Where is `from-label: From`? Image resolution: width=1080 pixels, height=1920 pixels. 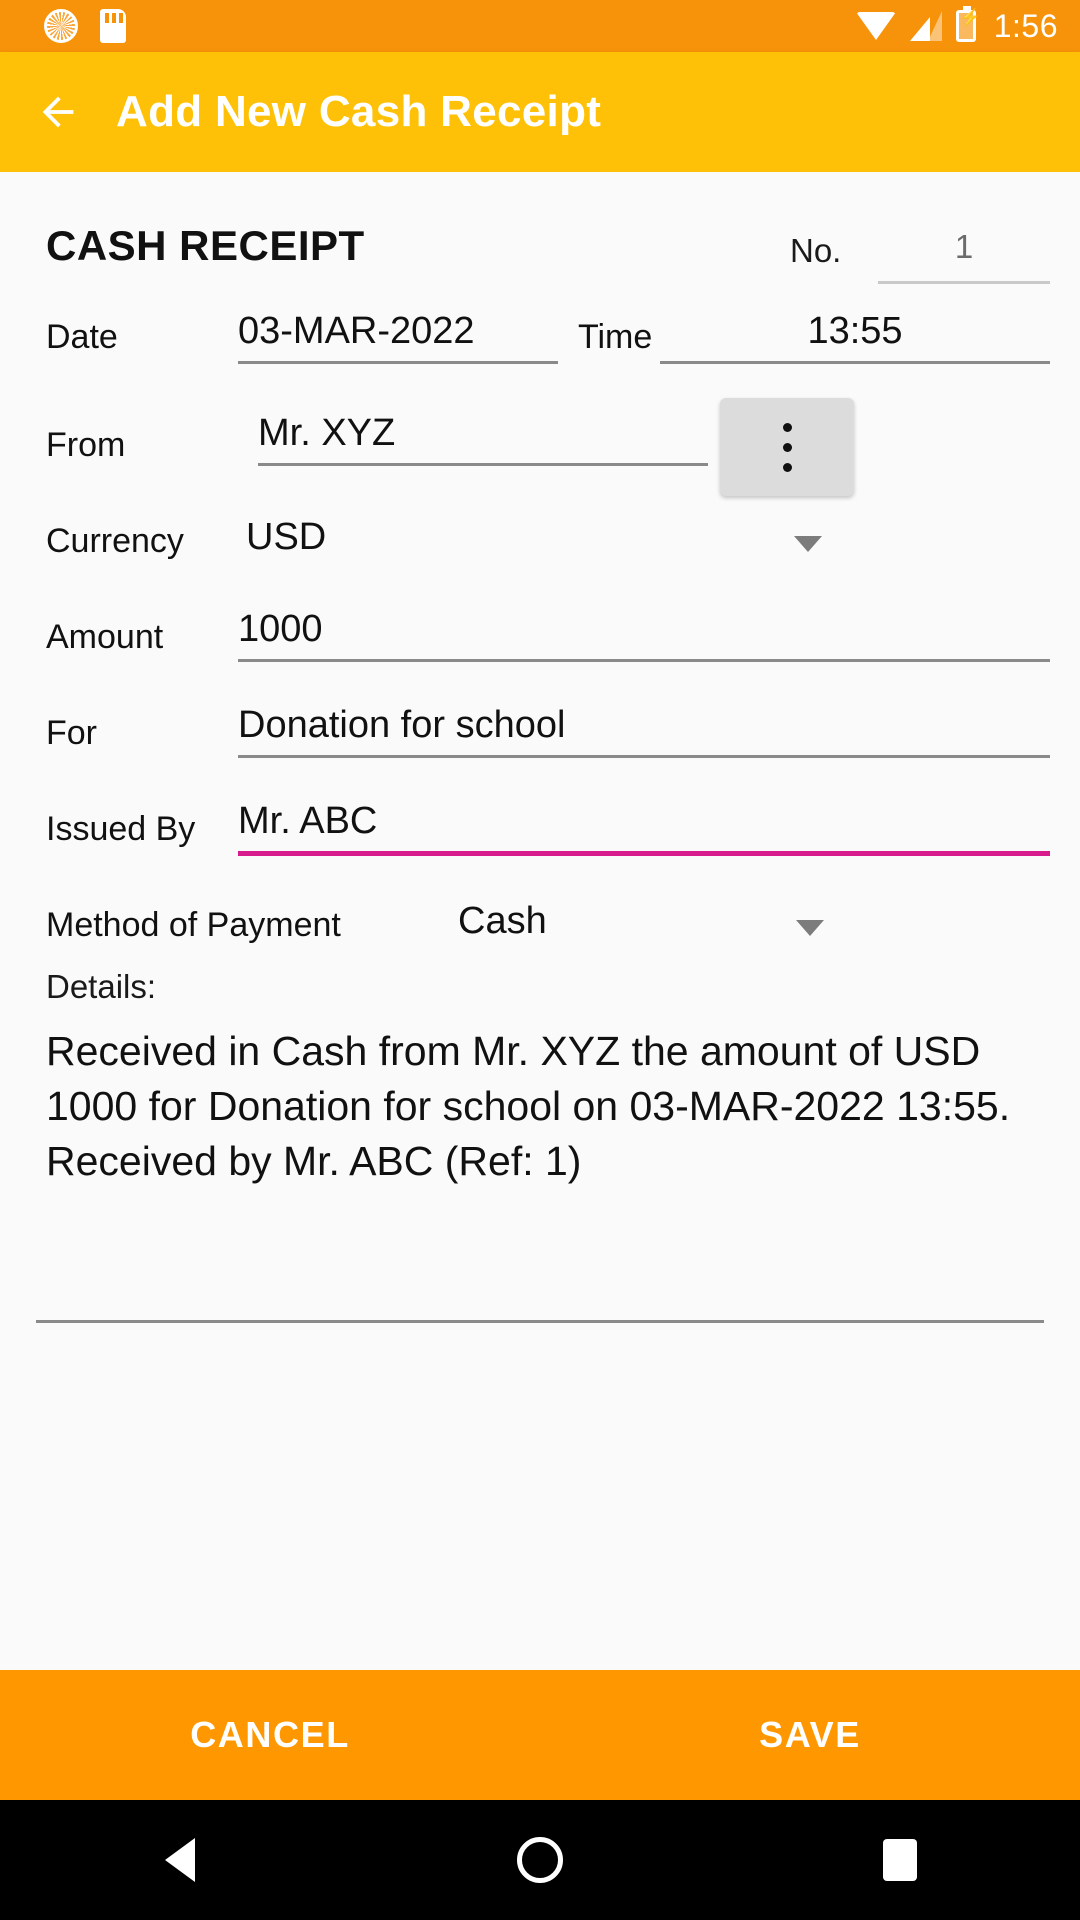
from-label: From is located at coordinates (86, 445).